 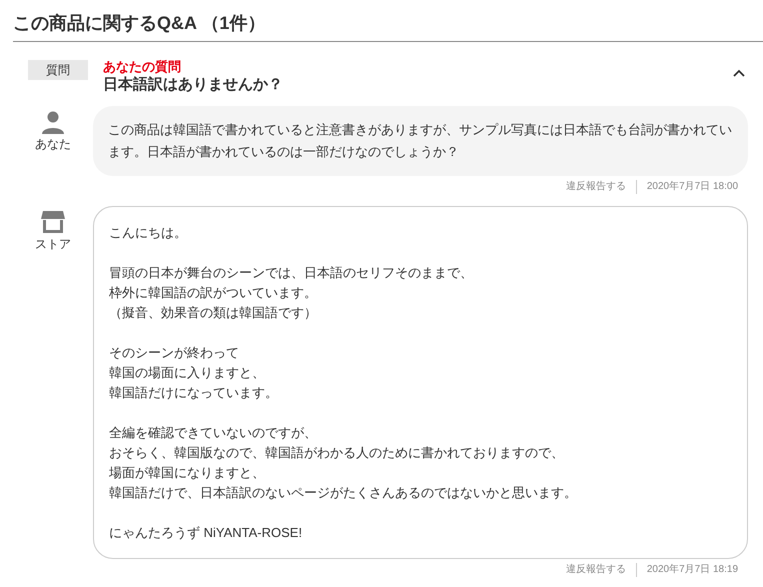 I want to click on question-title: 日本語訳はありませんか？, so click(x=193, y=85).